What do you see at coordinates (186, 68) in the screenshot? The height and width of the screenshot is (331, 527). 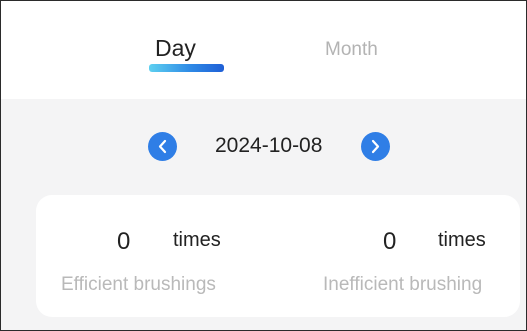 I see `active-tab-indicator` at bounding box center [186, 68].